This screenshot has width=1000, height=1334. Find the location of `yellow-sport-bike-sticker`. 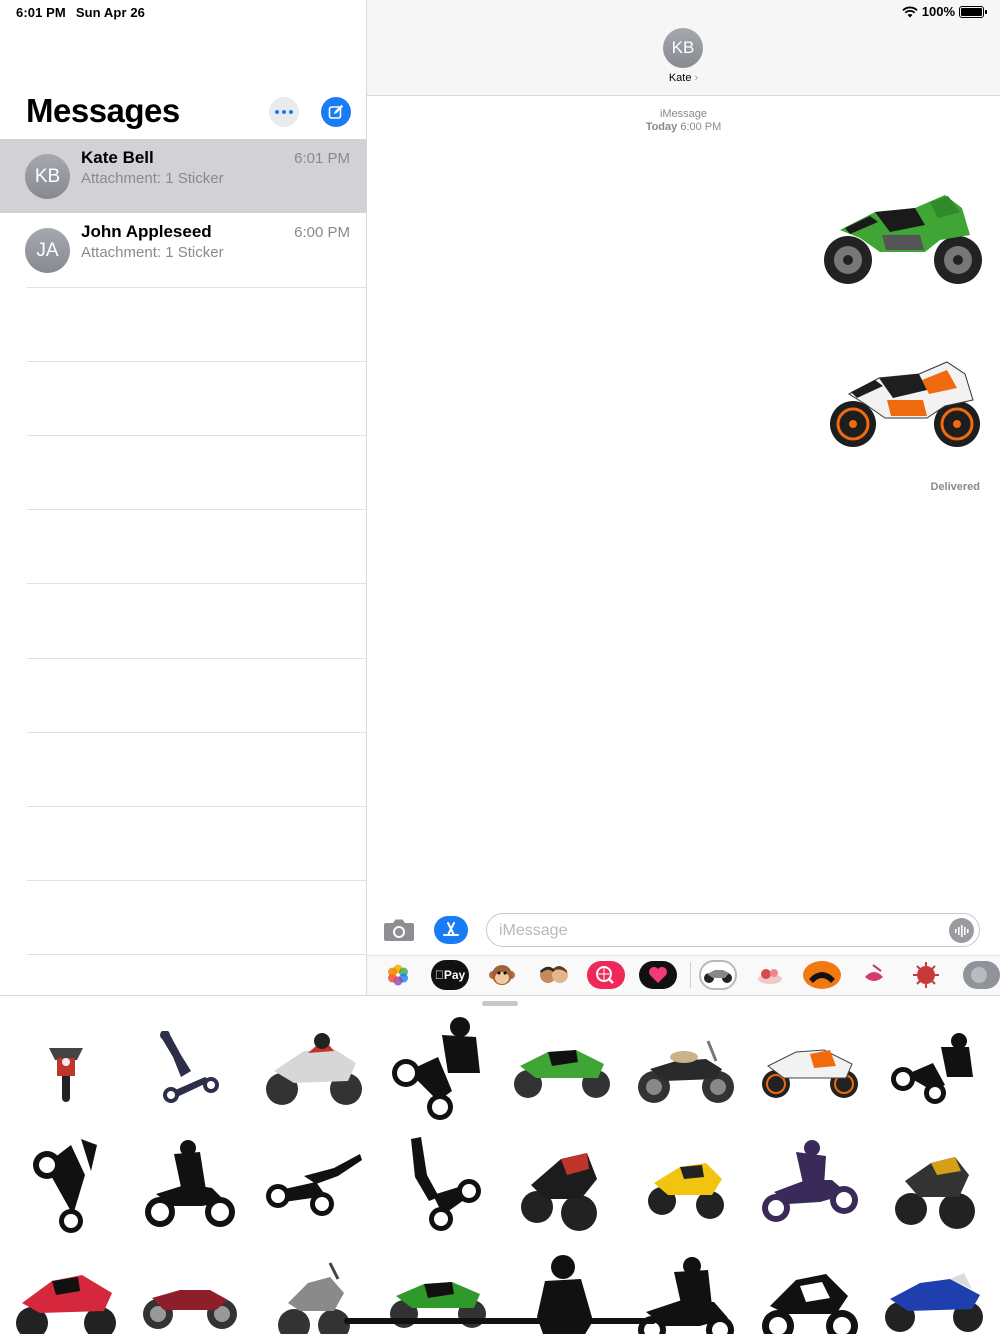

yellow-sport-bike-sticker is located at coordinates (686, 1185).